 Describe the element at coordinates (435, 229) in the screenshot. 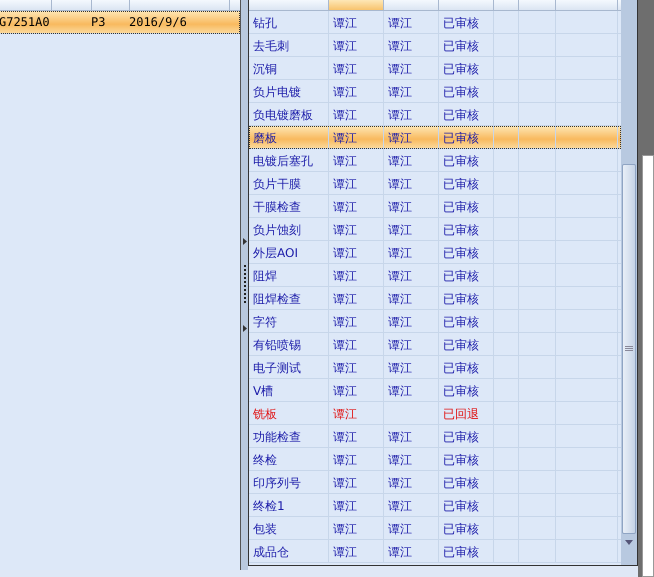

I see `process-row: 负片蚀刻 谭江 谭江 已审核` at that location.